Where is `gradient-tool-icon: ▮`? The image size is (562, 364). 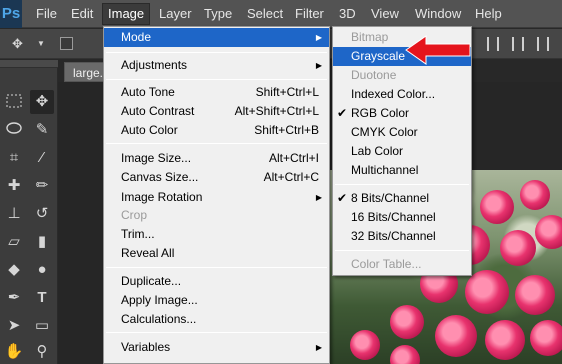
gradient-tool-icon: ▮ is located at coordinates (42, 242).